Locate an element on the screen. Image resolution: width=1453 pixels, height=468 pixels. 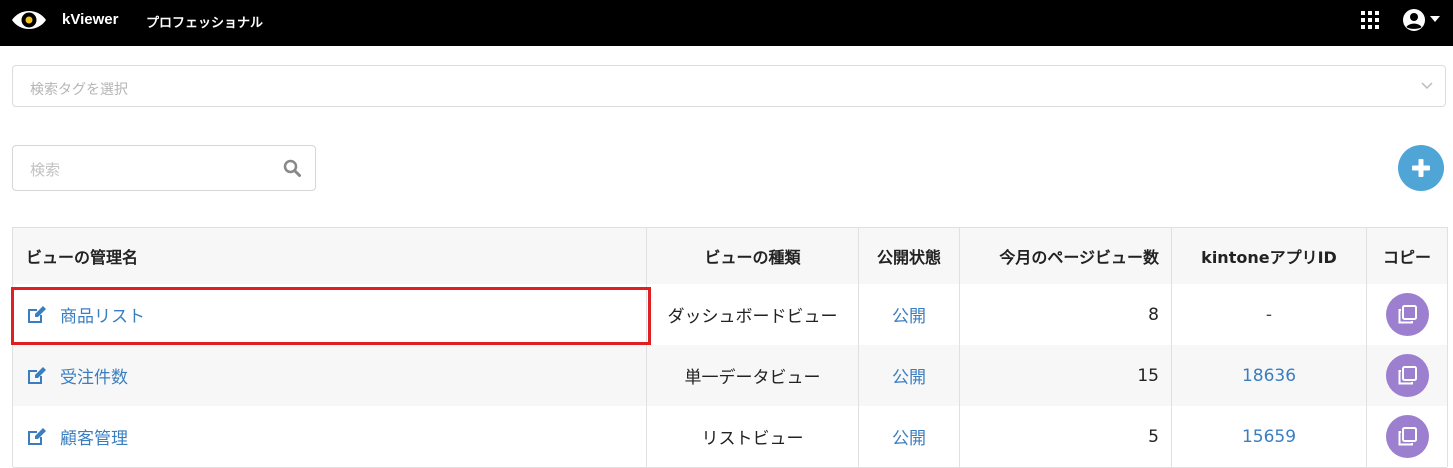
table-row: 商品リスト ダッシュボードビュー 公開 8 - is located at coordinates (730, 315).